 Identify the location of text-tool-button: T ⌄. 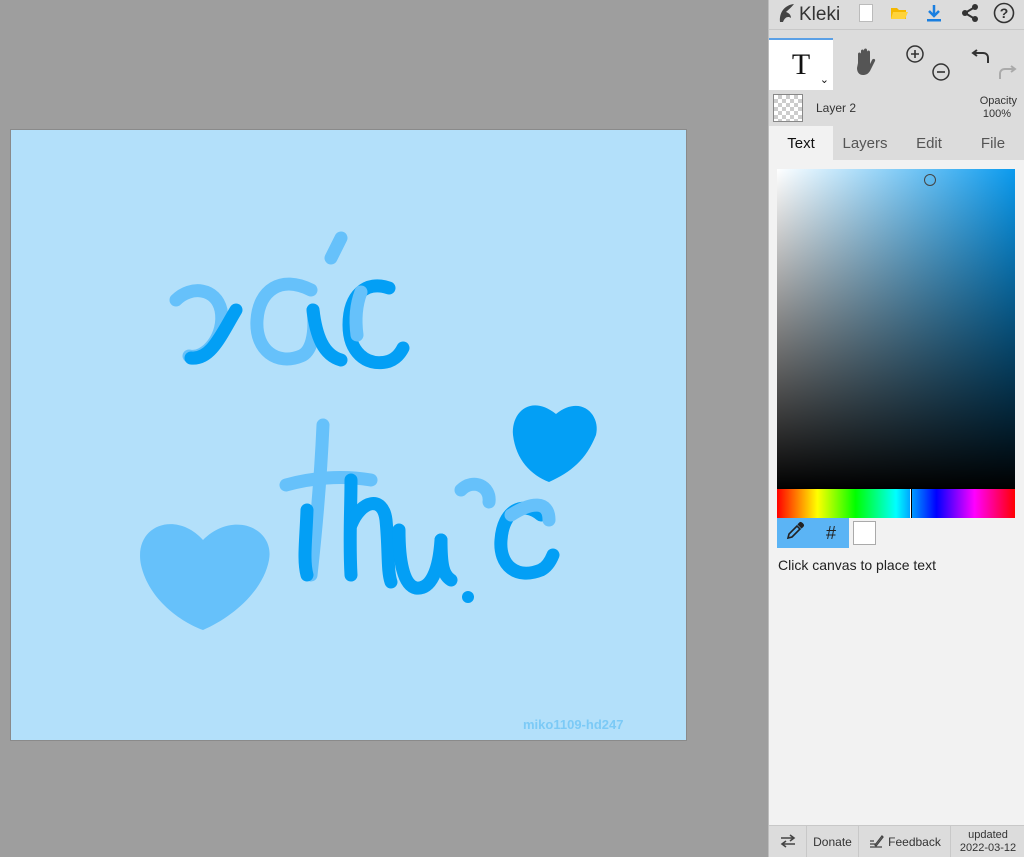
(801, 64).